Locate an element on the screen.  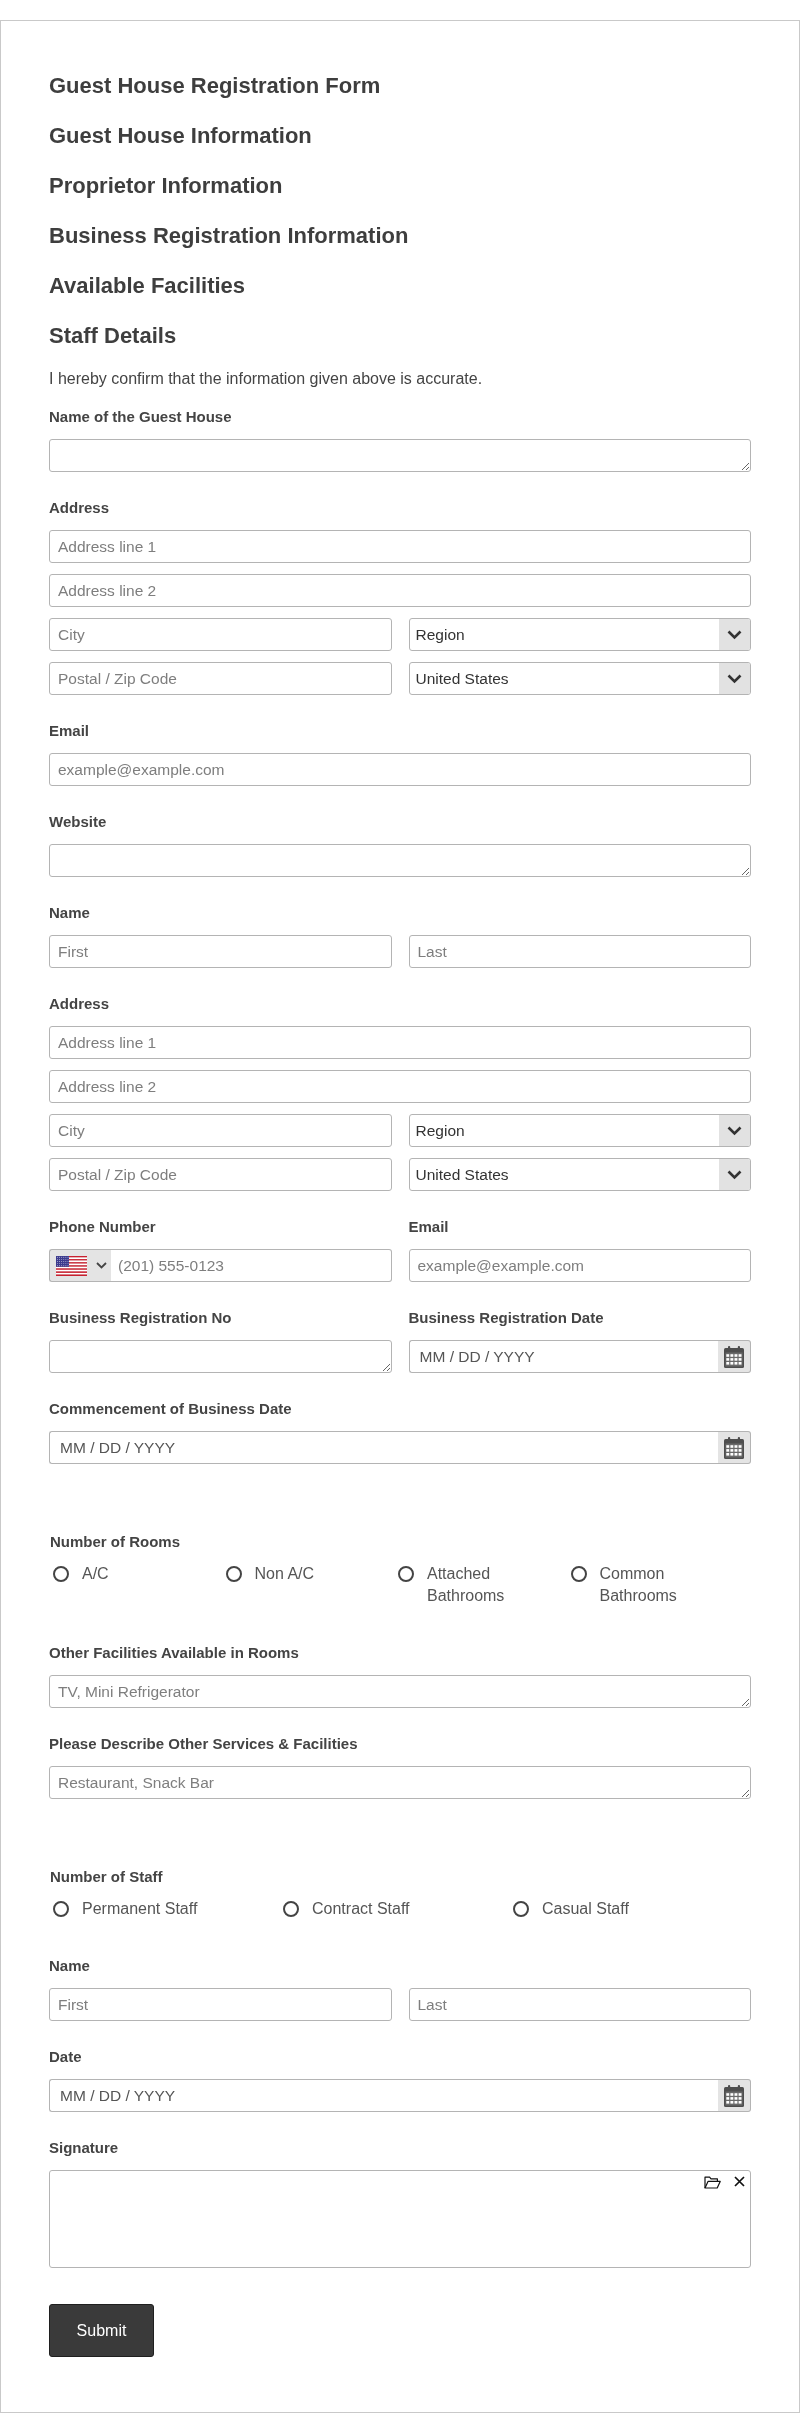
field-label: Other Facilities Available in Rooms is located at coordinates (174, 1653).